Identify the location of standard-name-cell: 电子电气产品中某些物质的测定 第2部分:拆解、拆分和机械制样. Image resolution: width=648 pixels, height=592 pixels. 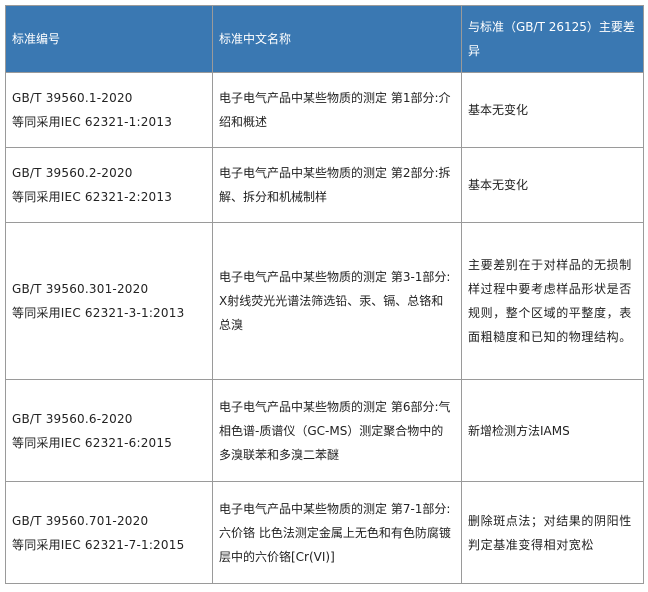
(337, 185).